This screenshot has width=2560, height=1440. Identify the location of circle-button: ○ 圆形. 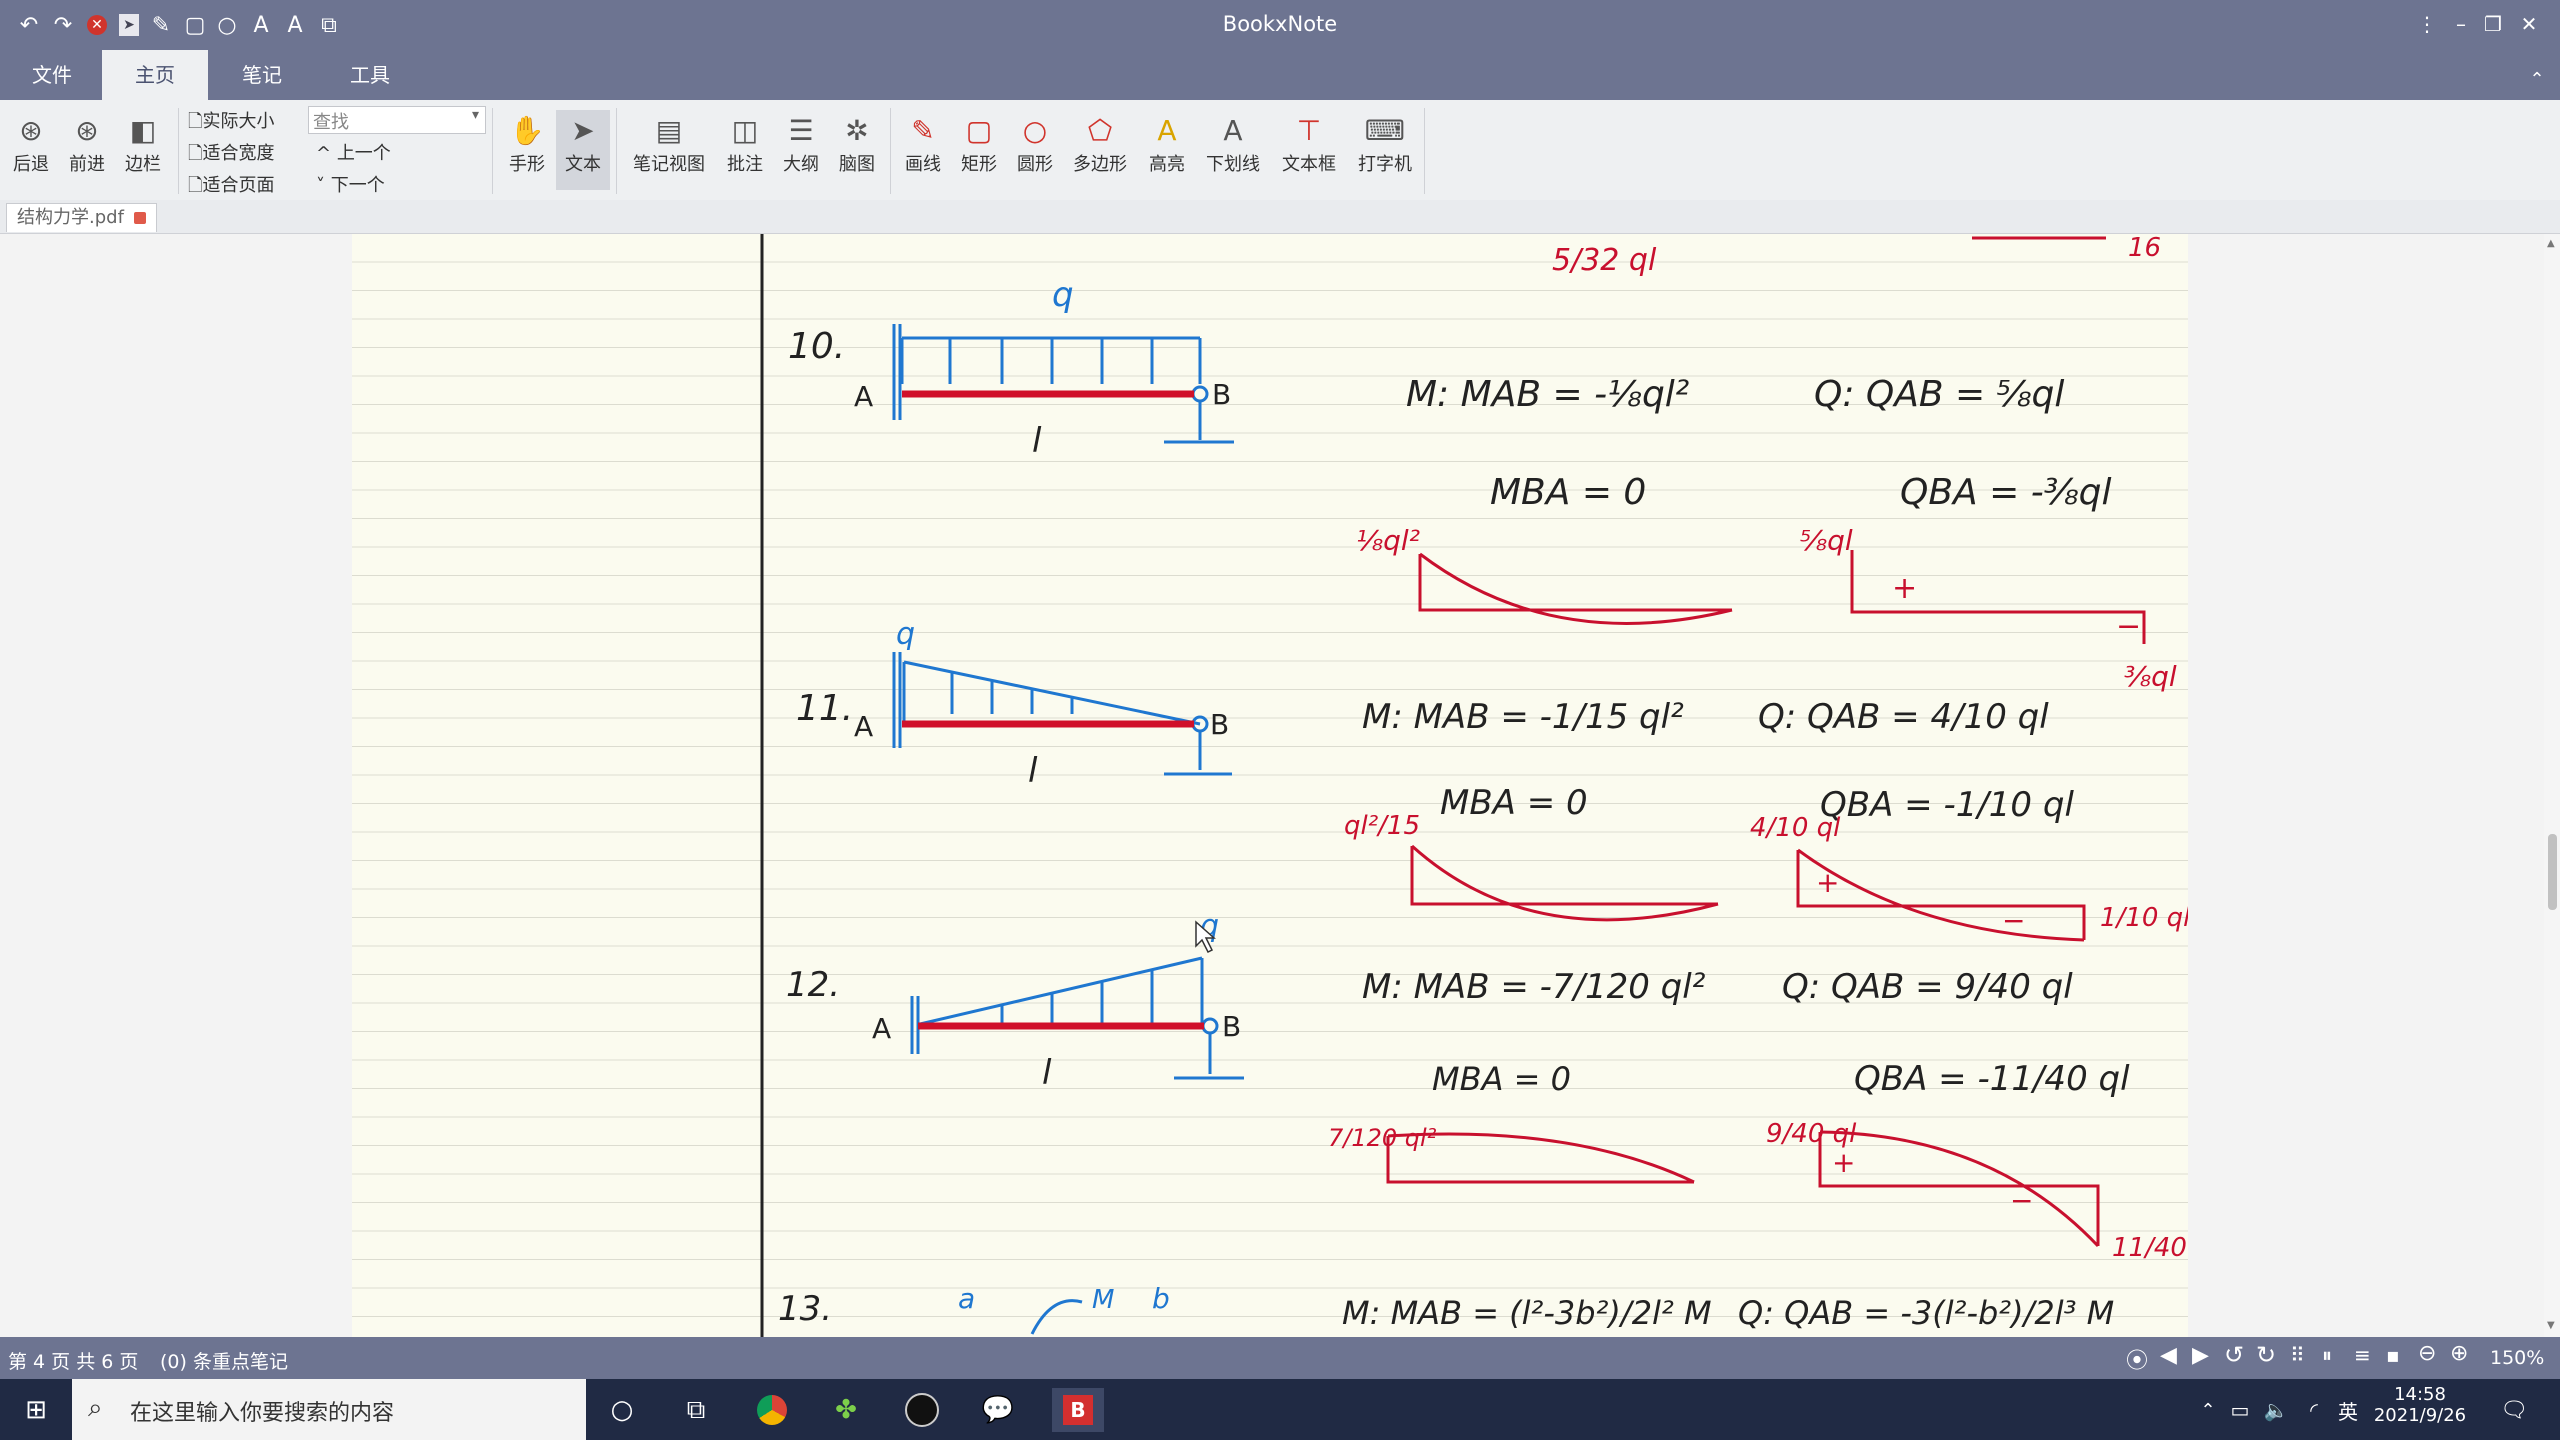
(1035, 150).